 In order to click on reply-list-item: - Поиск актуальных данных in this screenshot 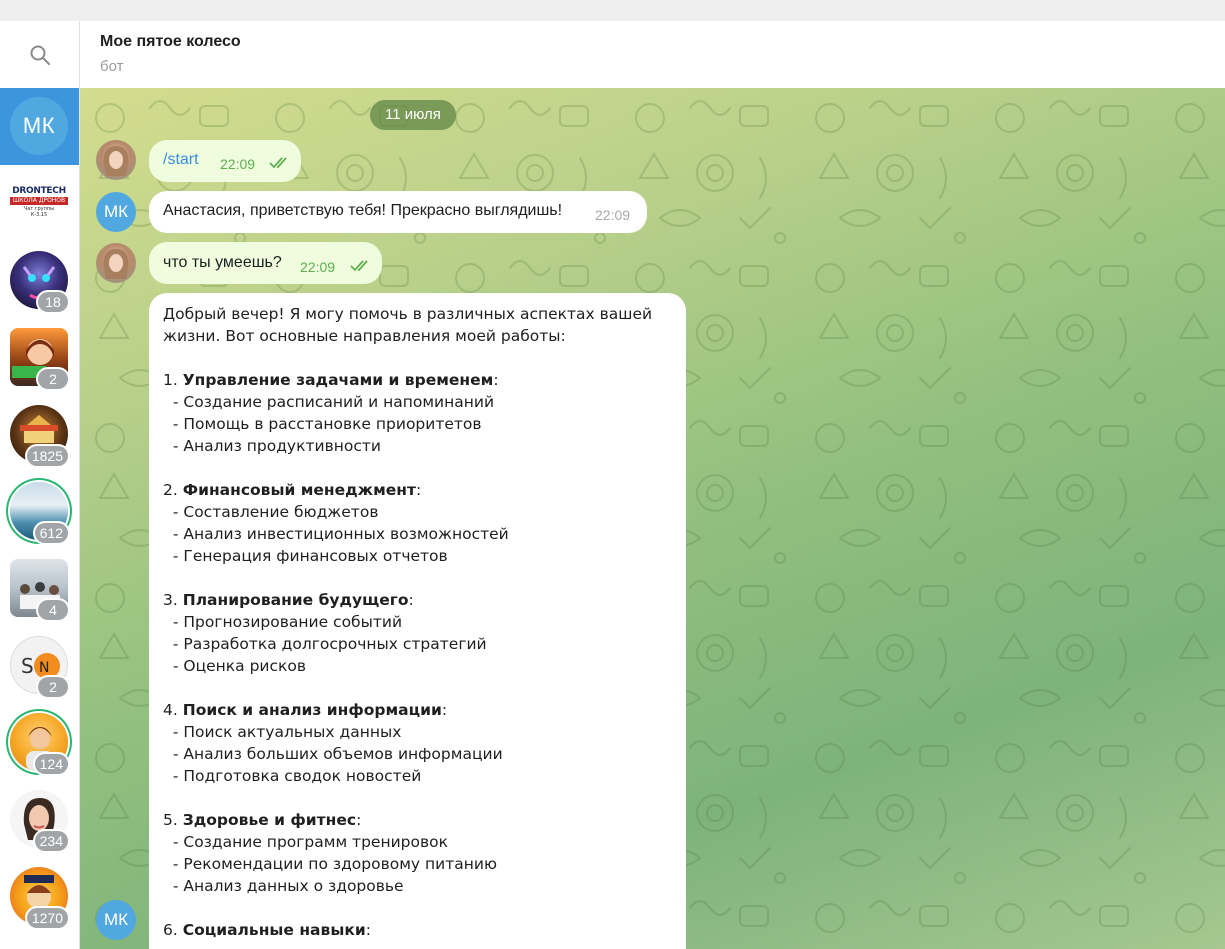, I will do `click(418, 732)`.